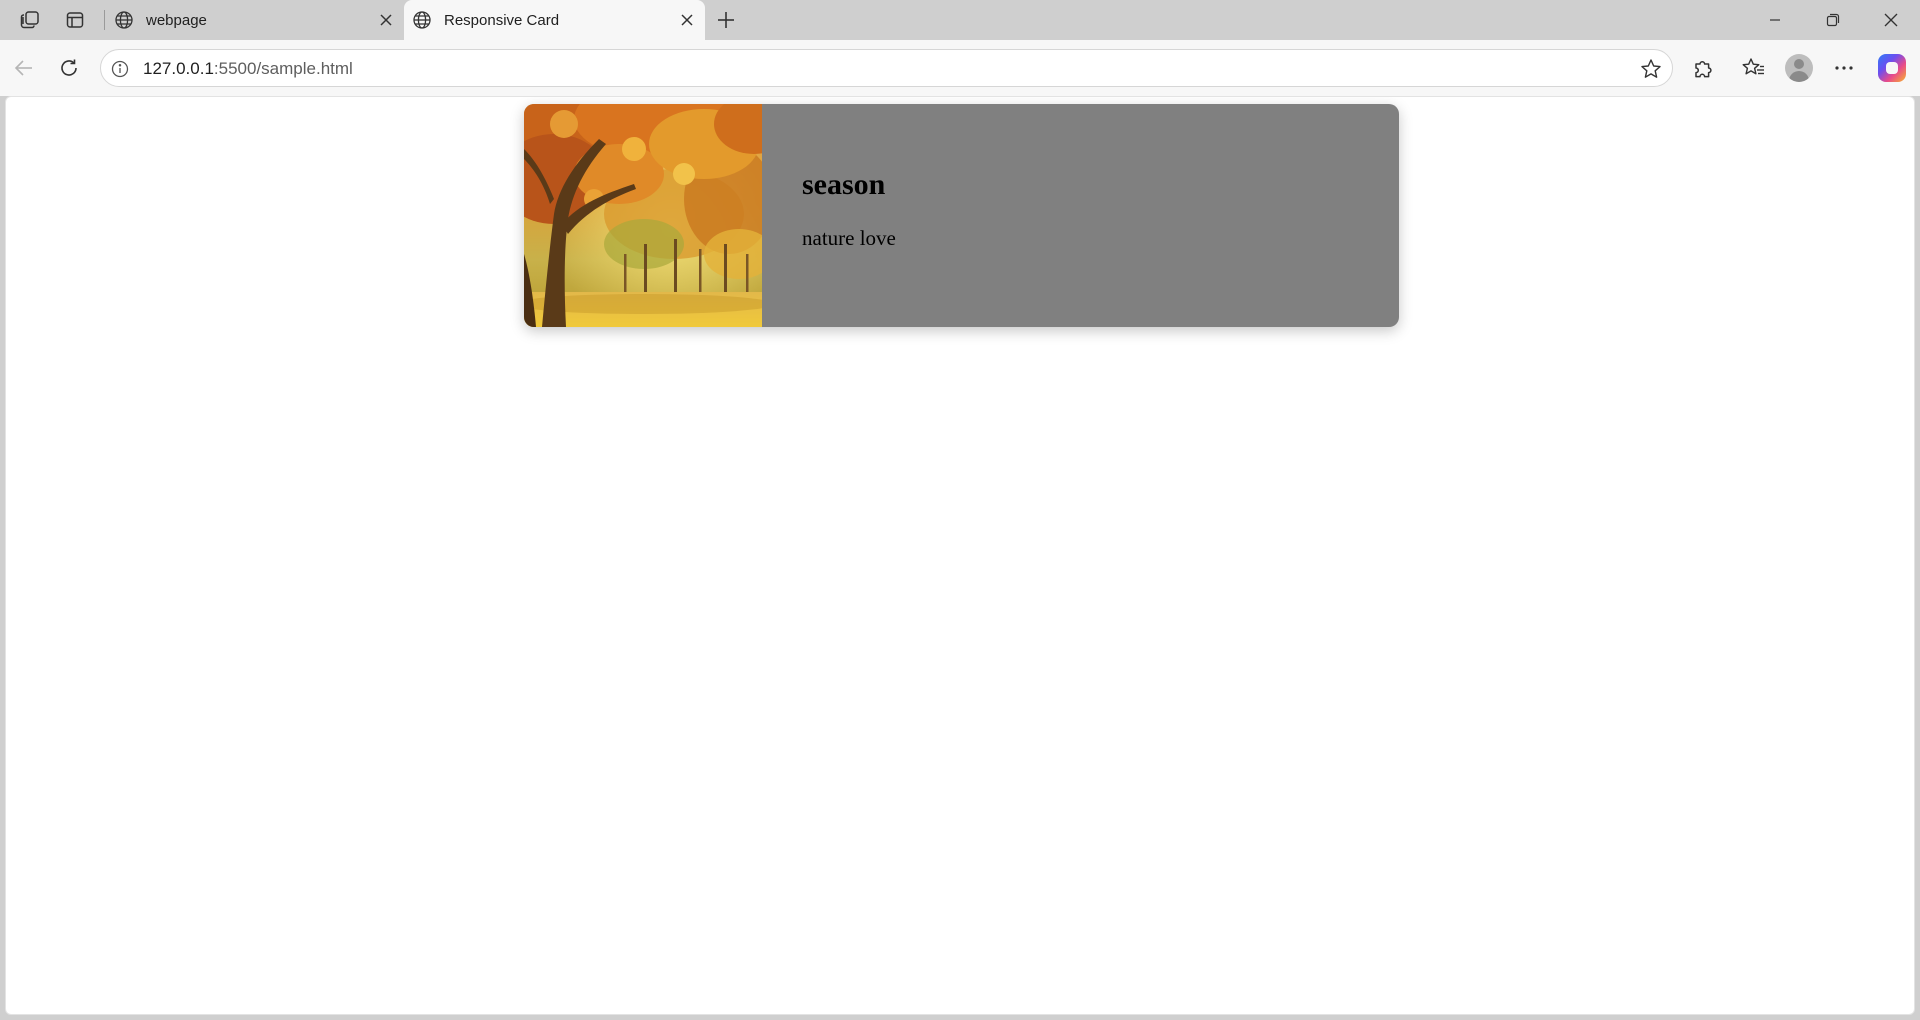 Image resolution: width=1920 pixels, height=1020 pixels. I want to click on plus-icon, so click(726, 20).